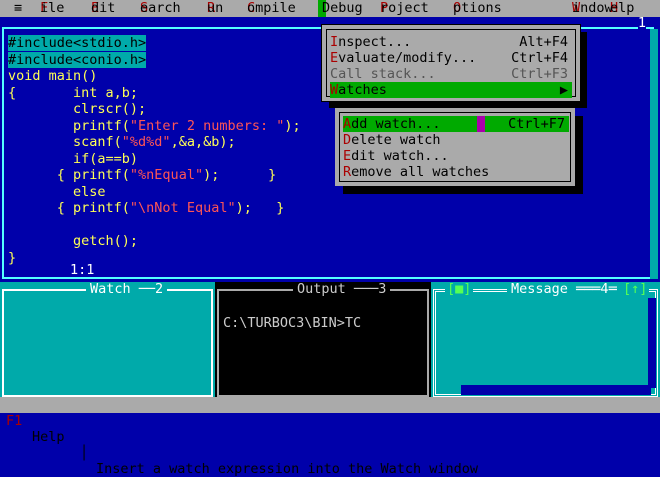 The height and width of the screenshot is (477, 660). I want to click on editor-vertical-scrollbar, so click(654, 154).